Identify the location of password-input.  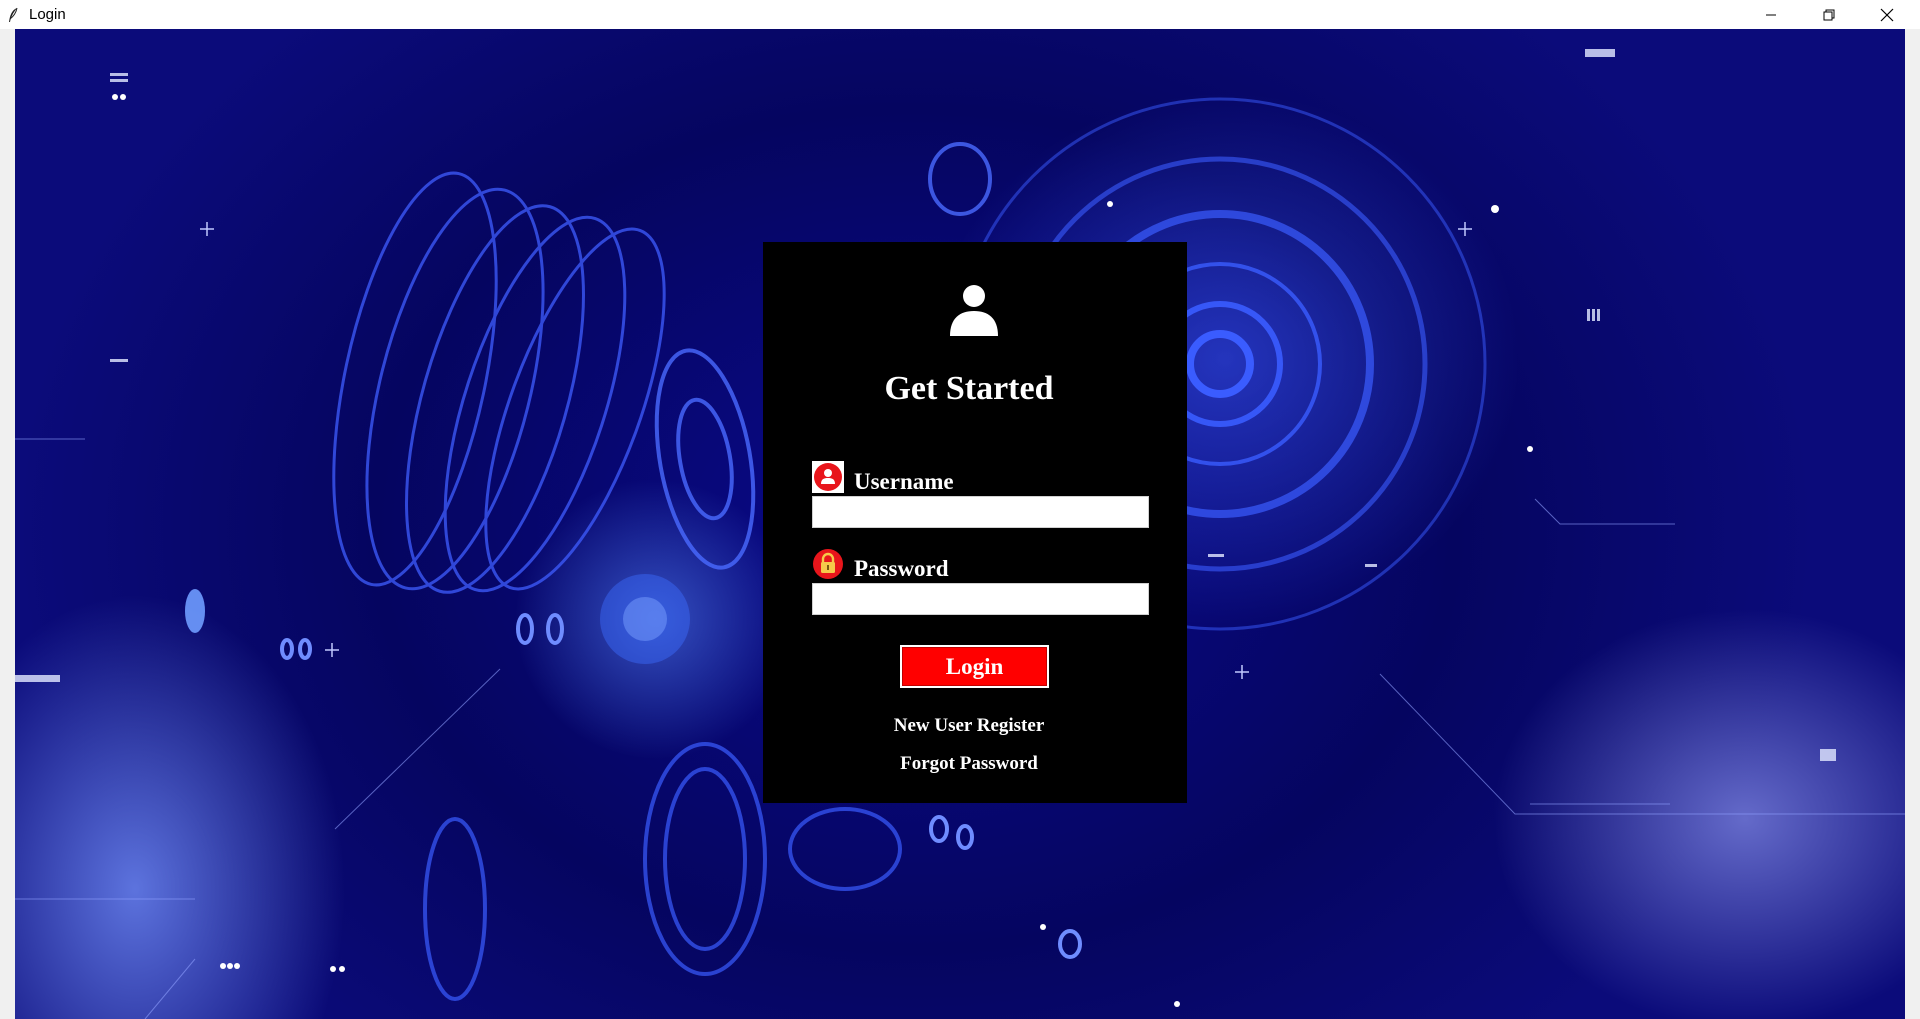
(980, 599).